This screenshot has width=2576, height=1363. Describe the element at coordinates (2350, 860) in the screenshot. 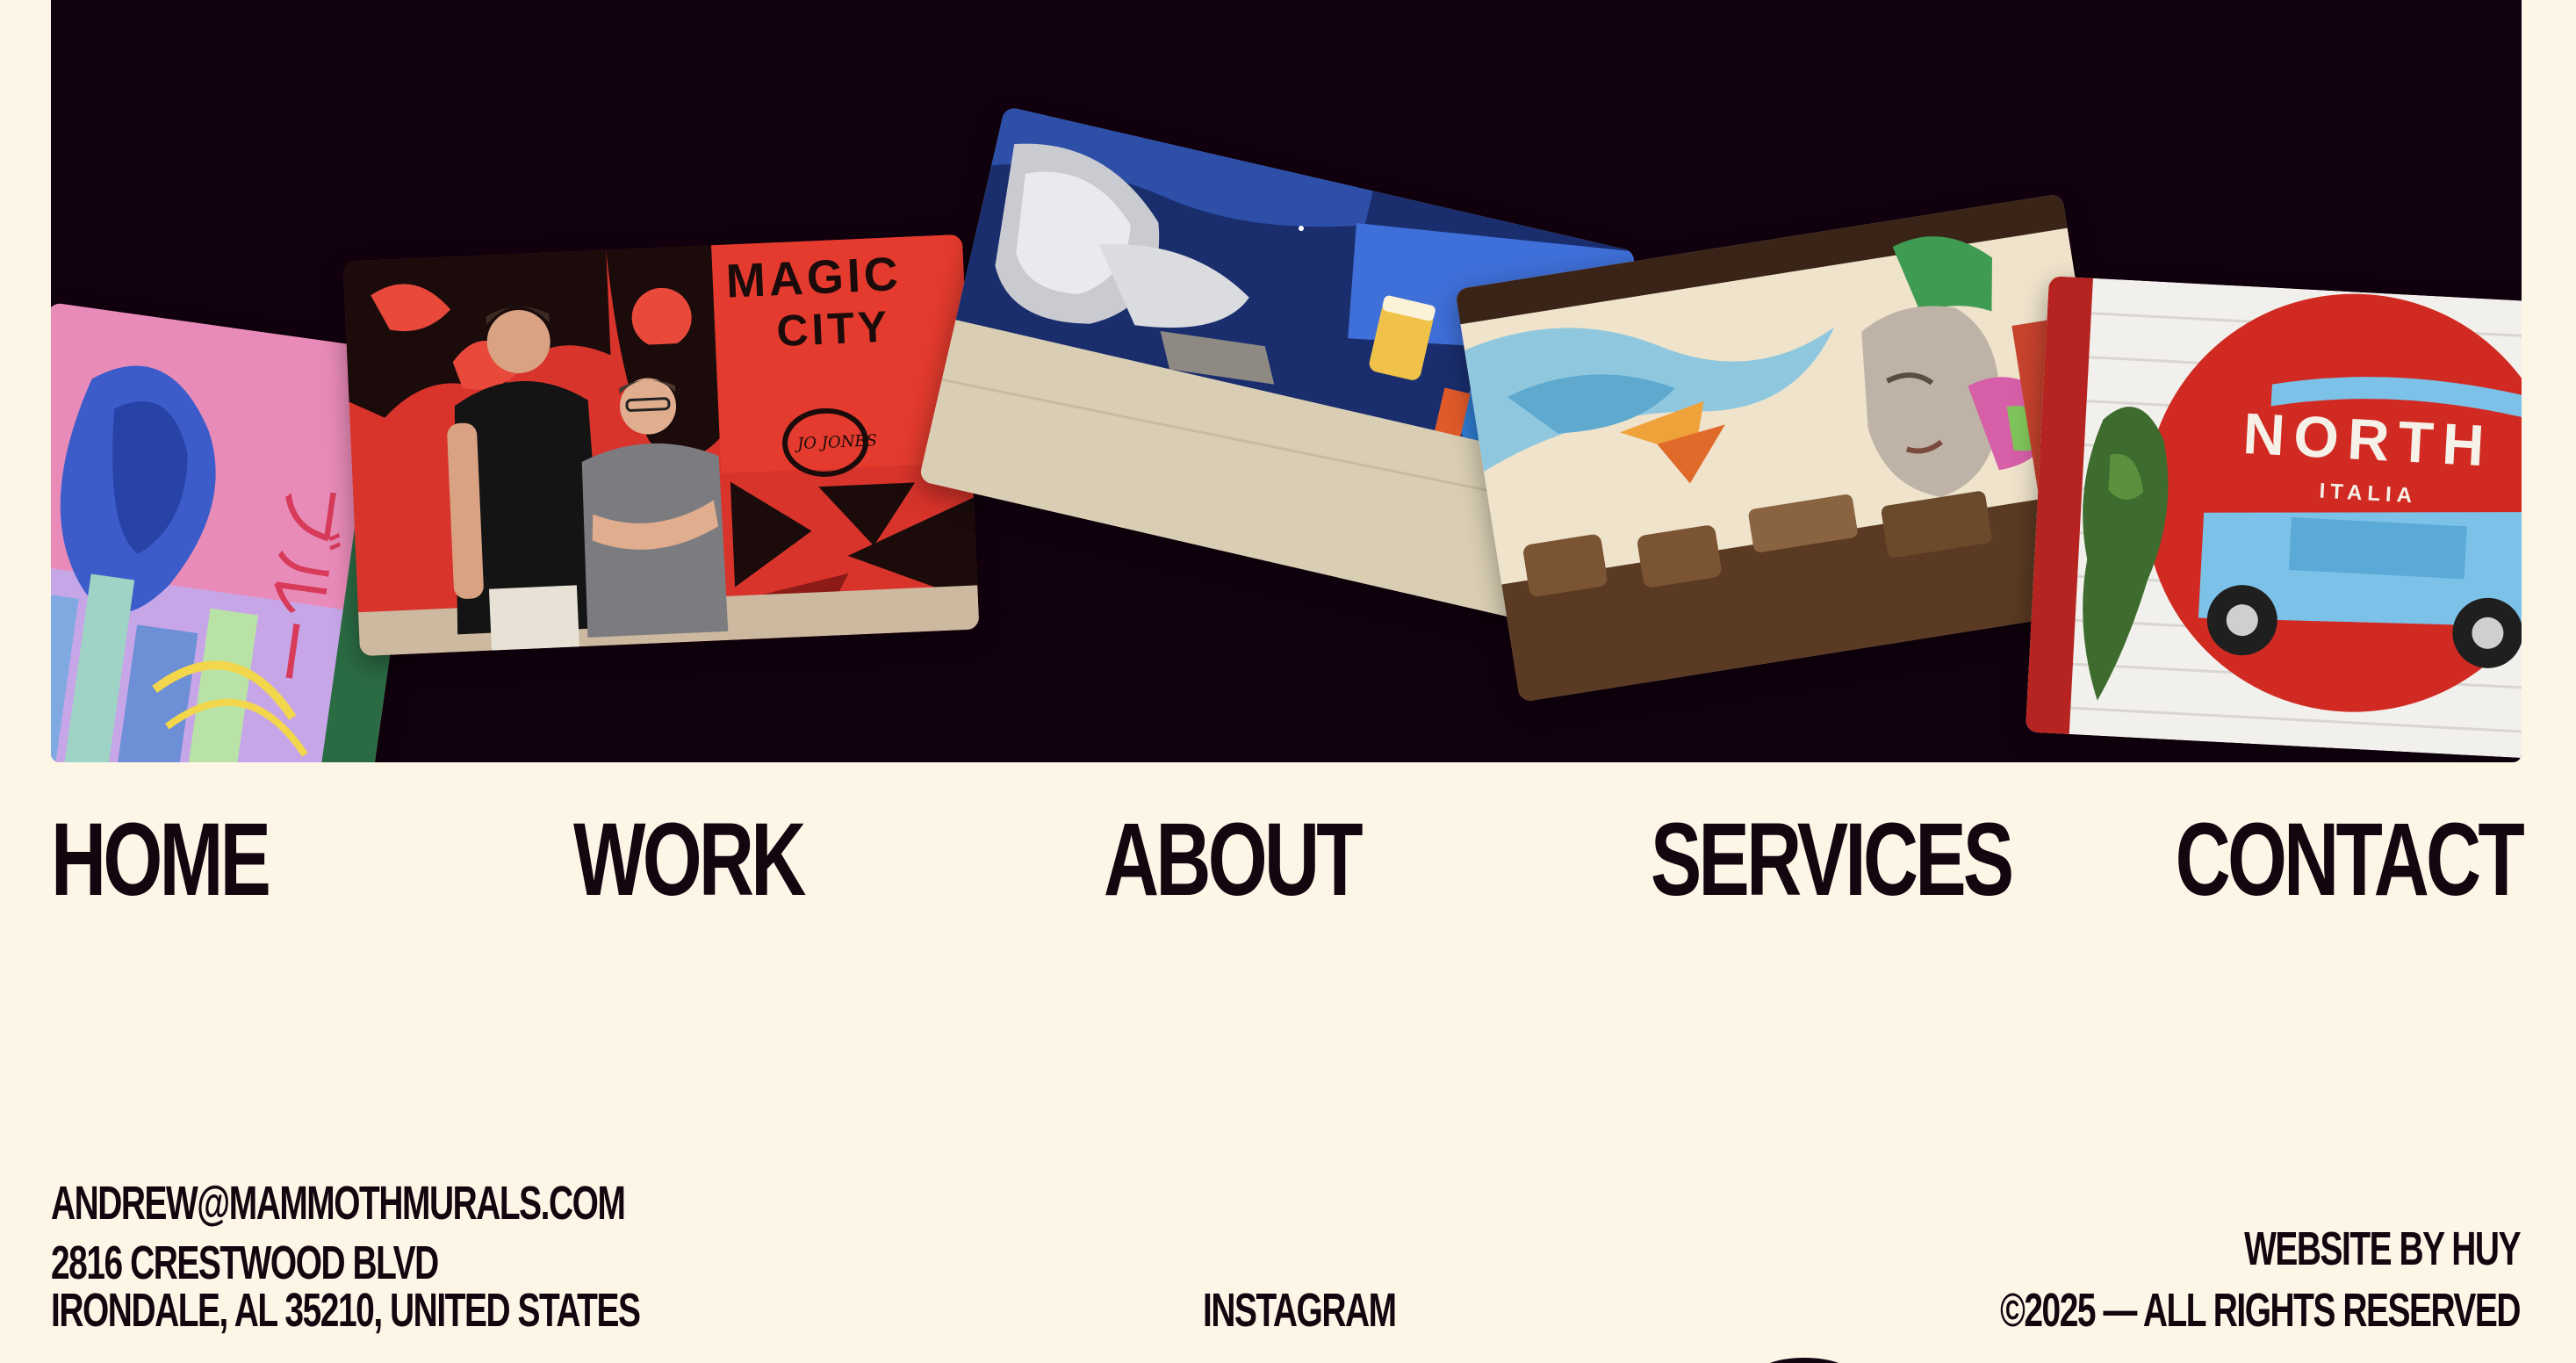

I see `nav-link-contact: CONTACT` at that location.